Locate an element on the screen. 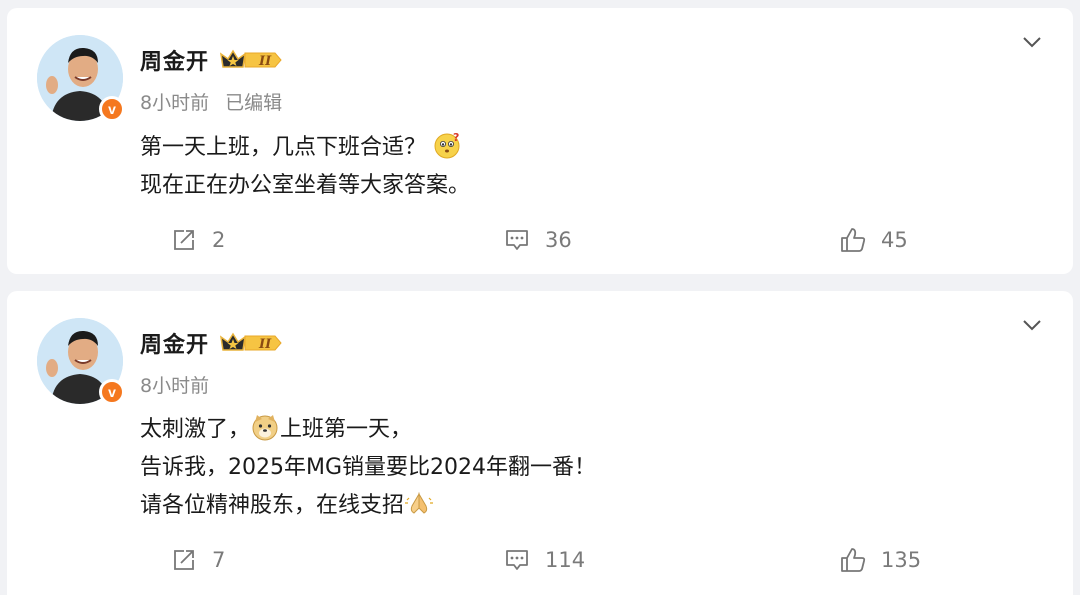  repost-button: 7 is located at coordinates (197, 560).